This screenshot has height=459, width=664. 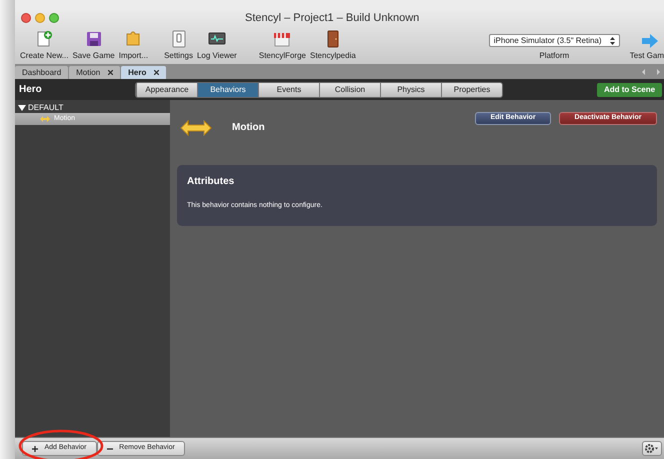 What do you see at coordinates (110, 449) in the screenshot?
I see `minus-icon` at bounding box center [110, 449].